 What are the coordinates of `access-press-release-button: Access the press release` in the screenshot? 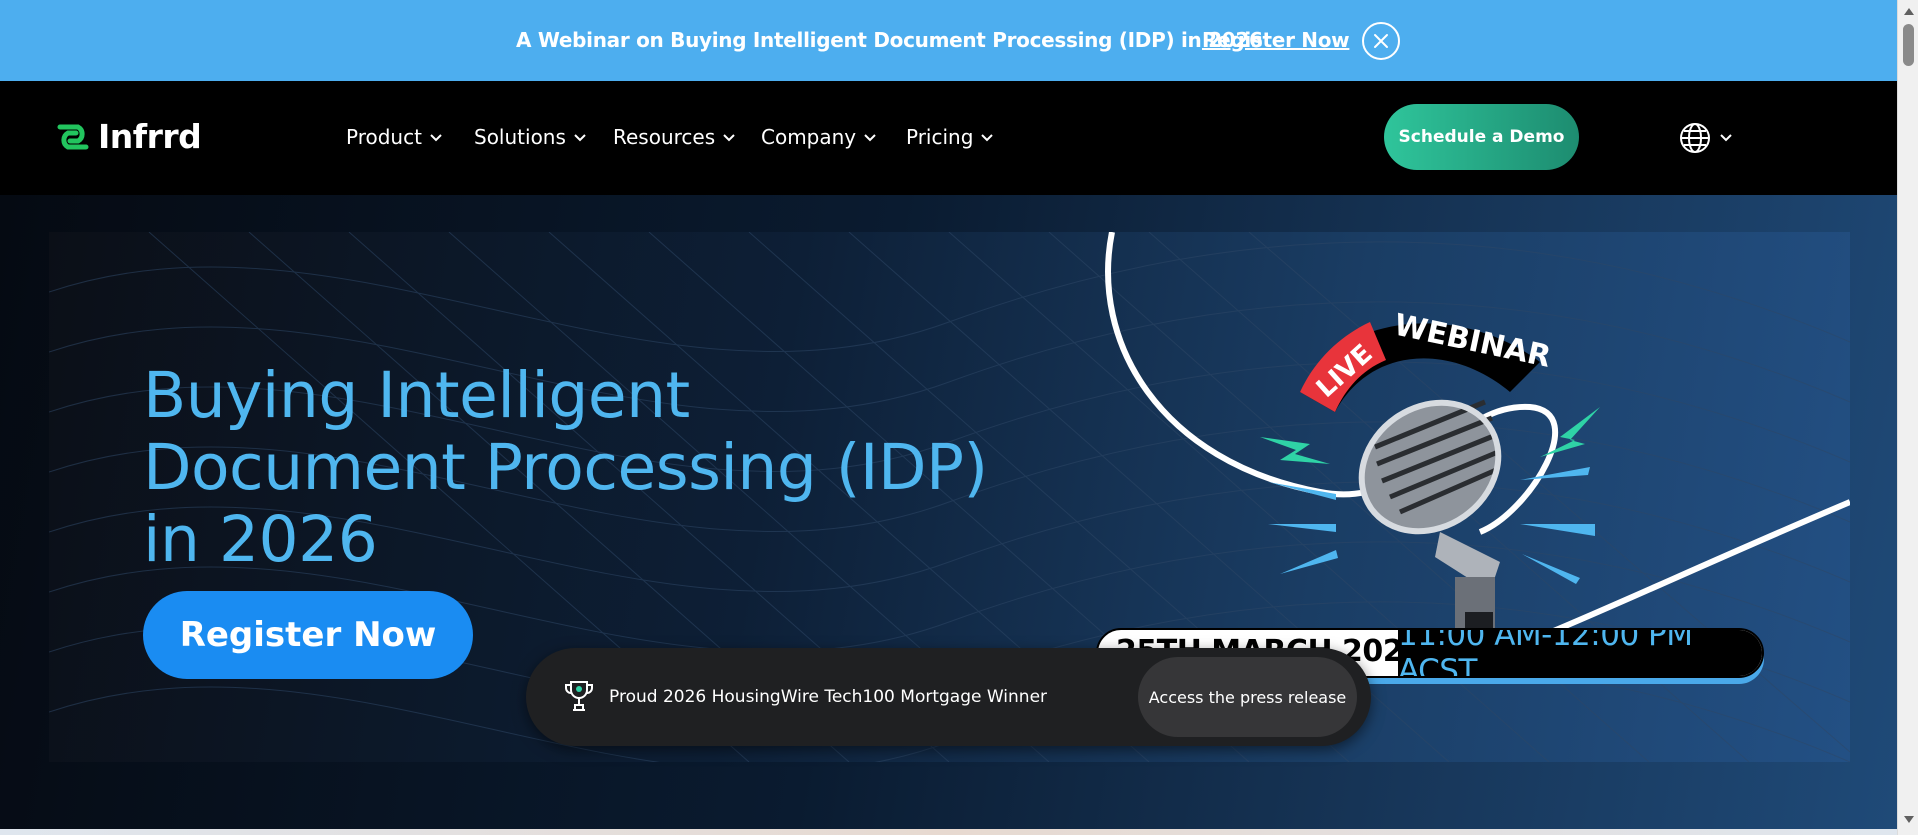 It's located at (1247, 697).